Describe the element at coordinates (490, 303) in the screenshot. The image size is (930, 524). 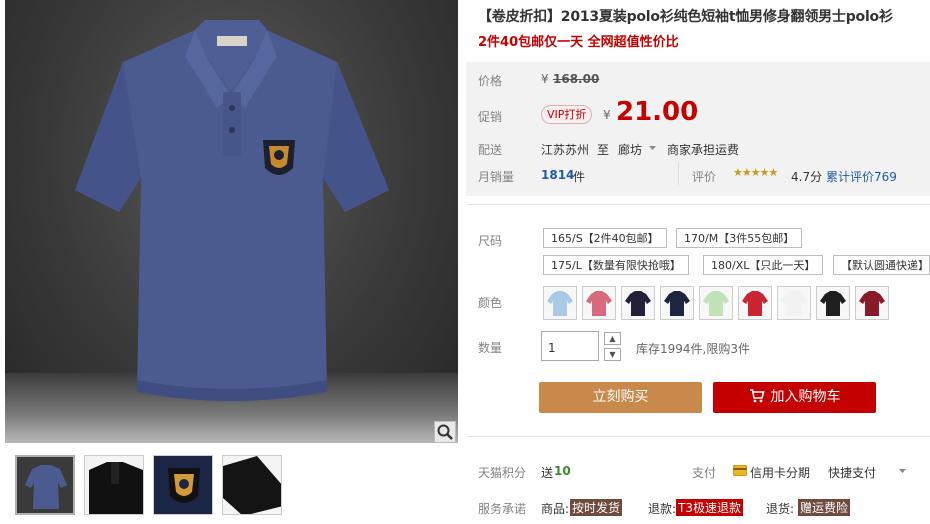
I see `color-label: 颜色` at that location.